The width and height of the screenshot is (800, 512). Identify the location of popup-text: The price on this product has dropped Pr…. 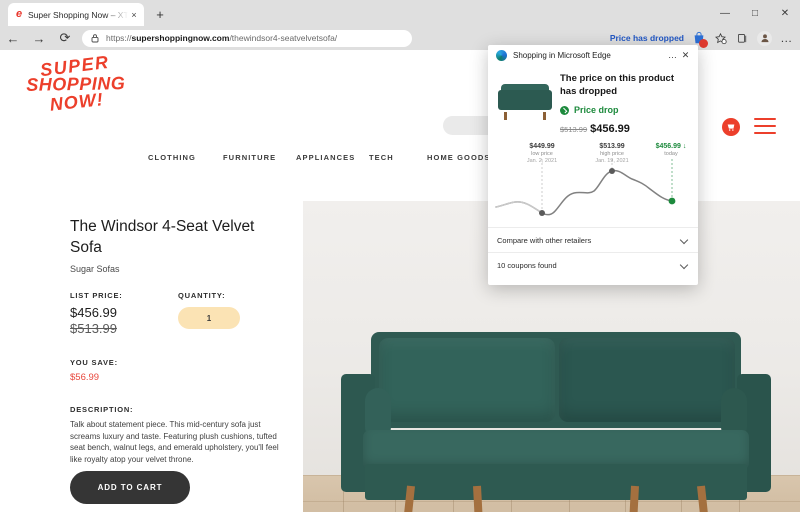
(624, 104).